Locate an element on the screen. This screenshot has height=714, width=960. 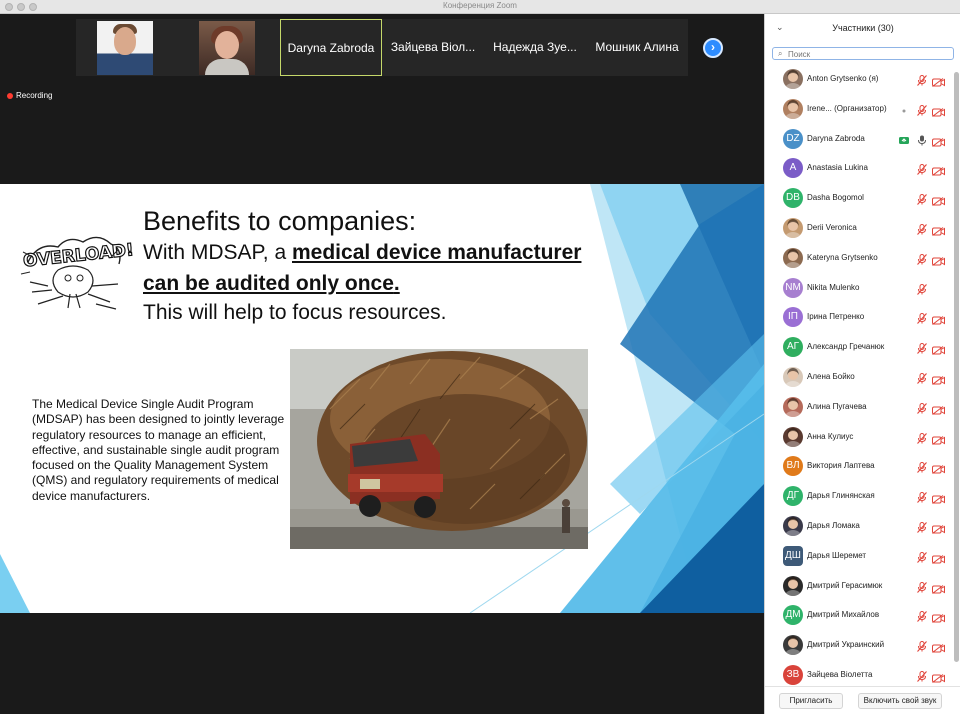
participant-row: АГ Александр Гречанюк is located at coordinates (858, 347).